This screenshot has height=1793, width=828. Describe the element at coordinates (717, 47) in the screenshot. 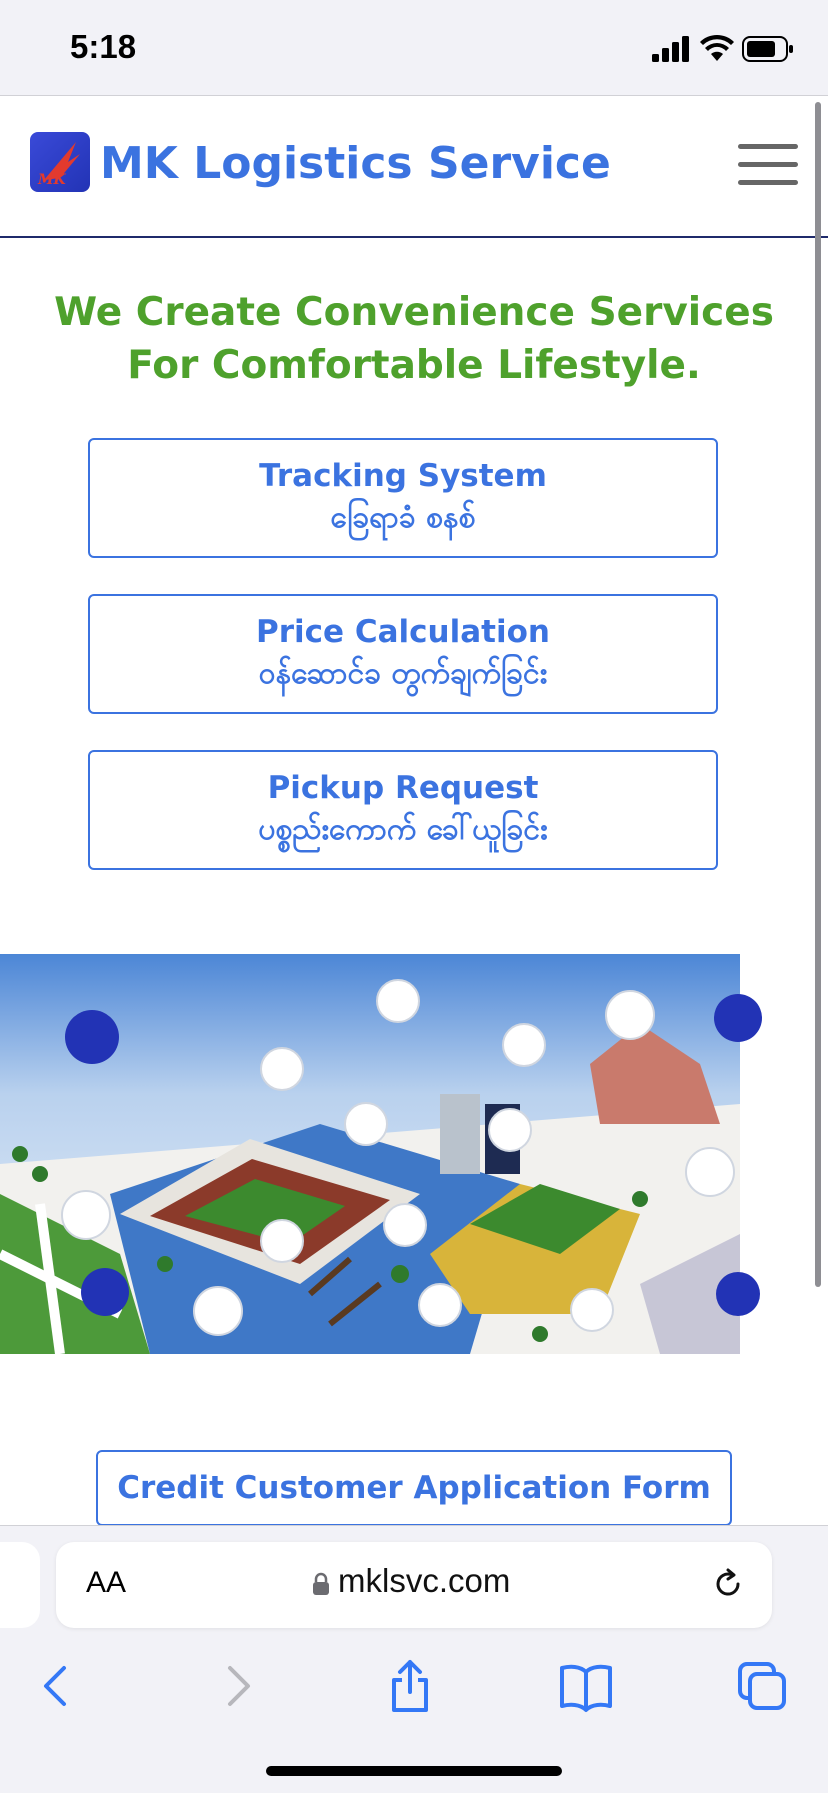

I see `wifi-icon` at that location.